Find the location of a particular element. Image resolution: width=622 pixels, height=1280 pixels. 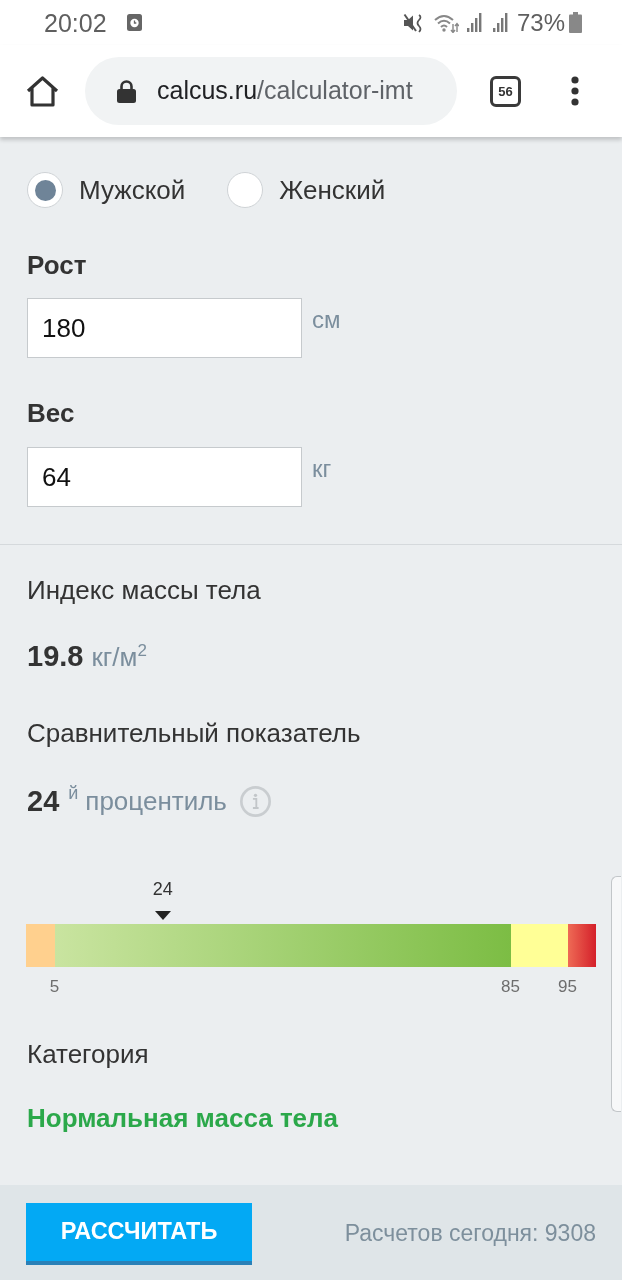

calculation-counter: Расчетов сегодня: 9308 is located at coordinates (470, 1232).